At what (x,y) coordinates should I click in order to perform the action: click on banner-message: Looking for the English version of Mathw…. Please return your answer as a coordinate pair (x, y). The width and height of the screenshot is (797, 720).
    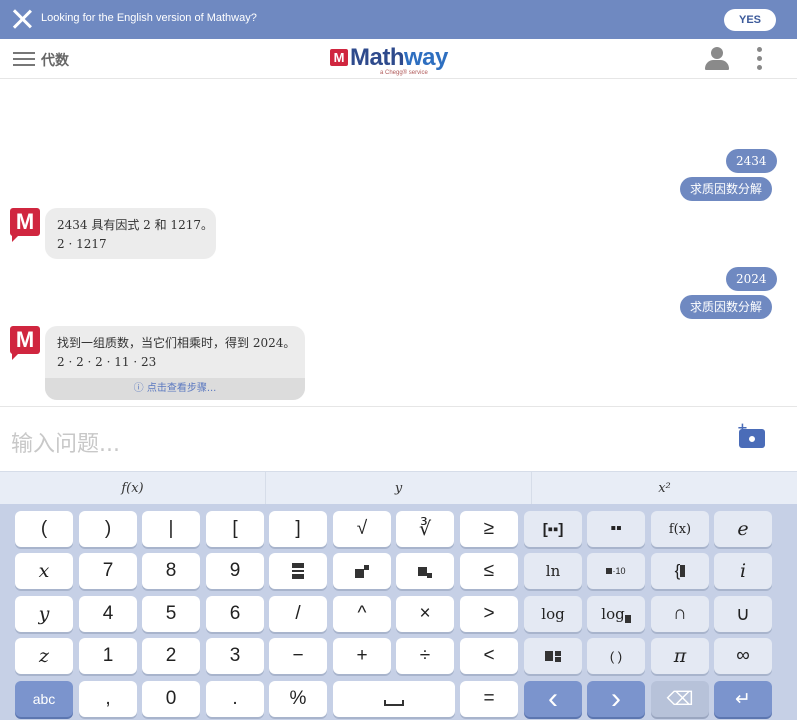
    Looking at the image, I should click on (149, 18).